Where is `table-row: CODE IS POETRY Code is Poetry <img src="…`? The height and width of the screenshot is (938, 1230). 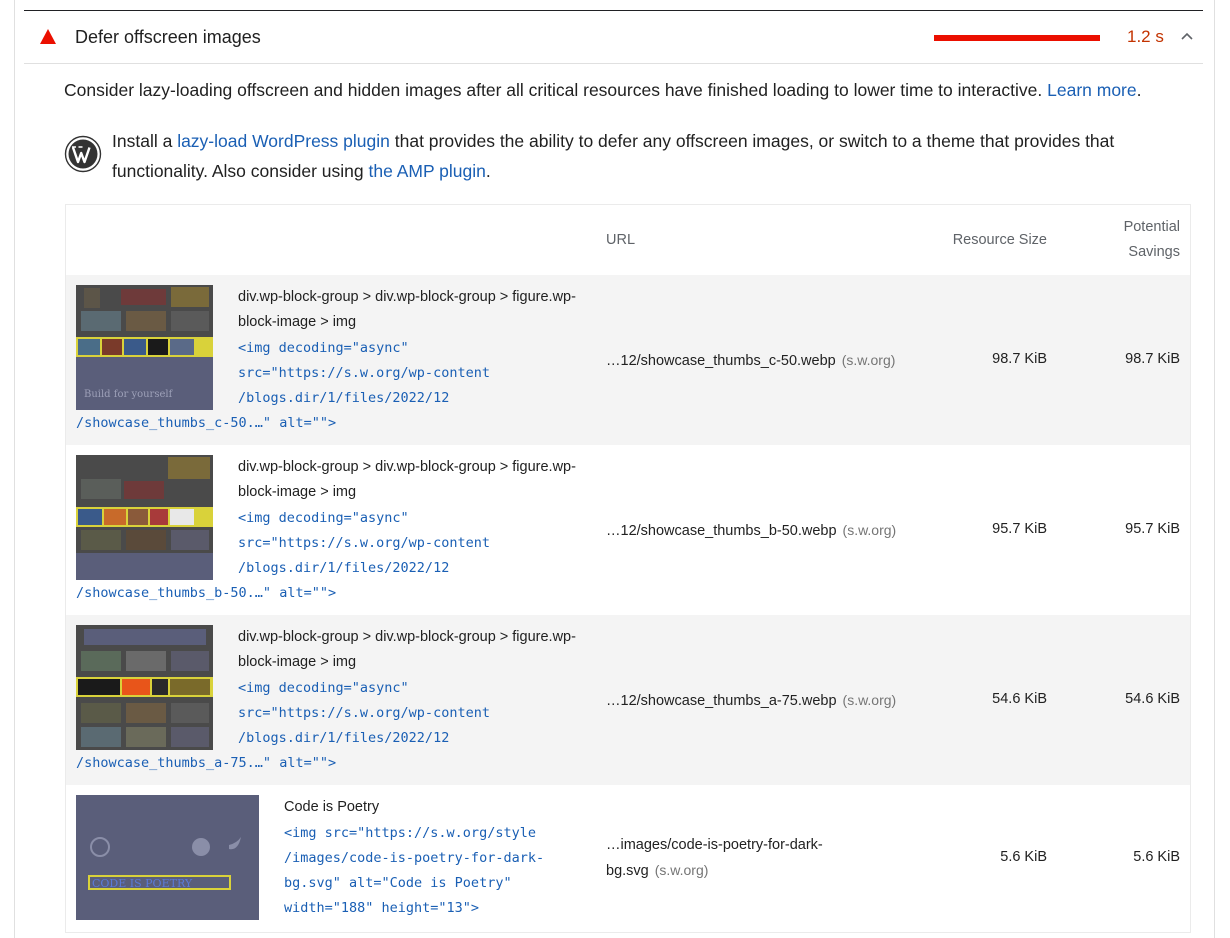
table-row: CODE IS POETRY Code is Poetry <img src="… is located at coordinates (628, 858).